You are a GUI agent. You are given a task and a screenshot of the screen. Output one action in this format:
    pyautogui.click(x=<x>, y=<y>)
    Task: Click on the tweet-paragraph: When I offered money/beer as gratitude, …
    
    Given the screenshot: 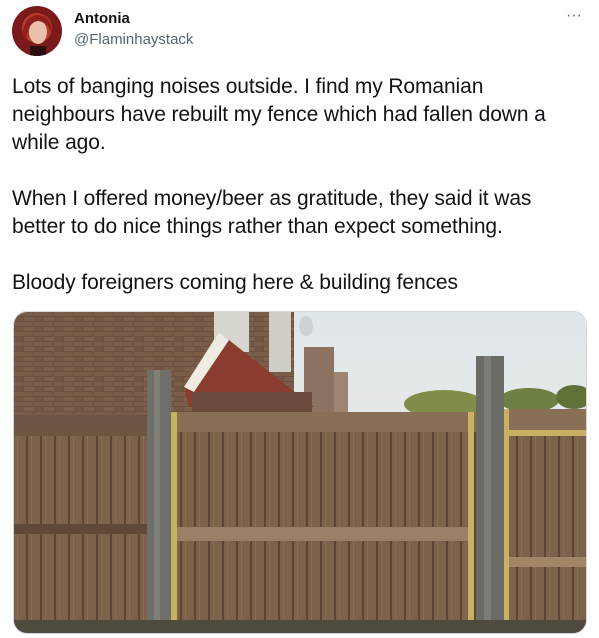 What is the action you would take?
    pyautogui.click(x=272, y=212)
    